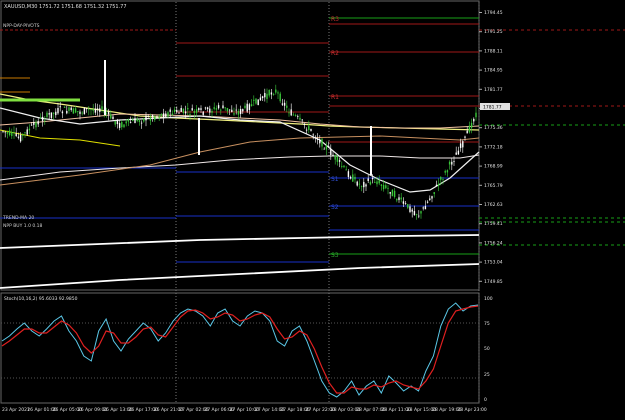 This screenshot has height=420, width=625. I want to click on price-tick-label: 1791.25, so click(493, 32).